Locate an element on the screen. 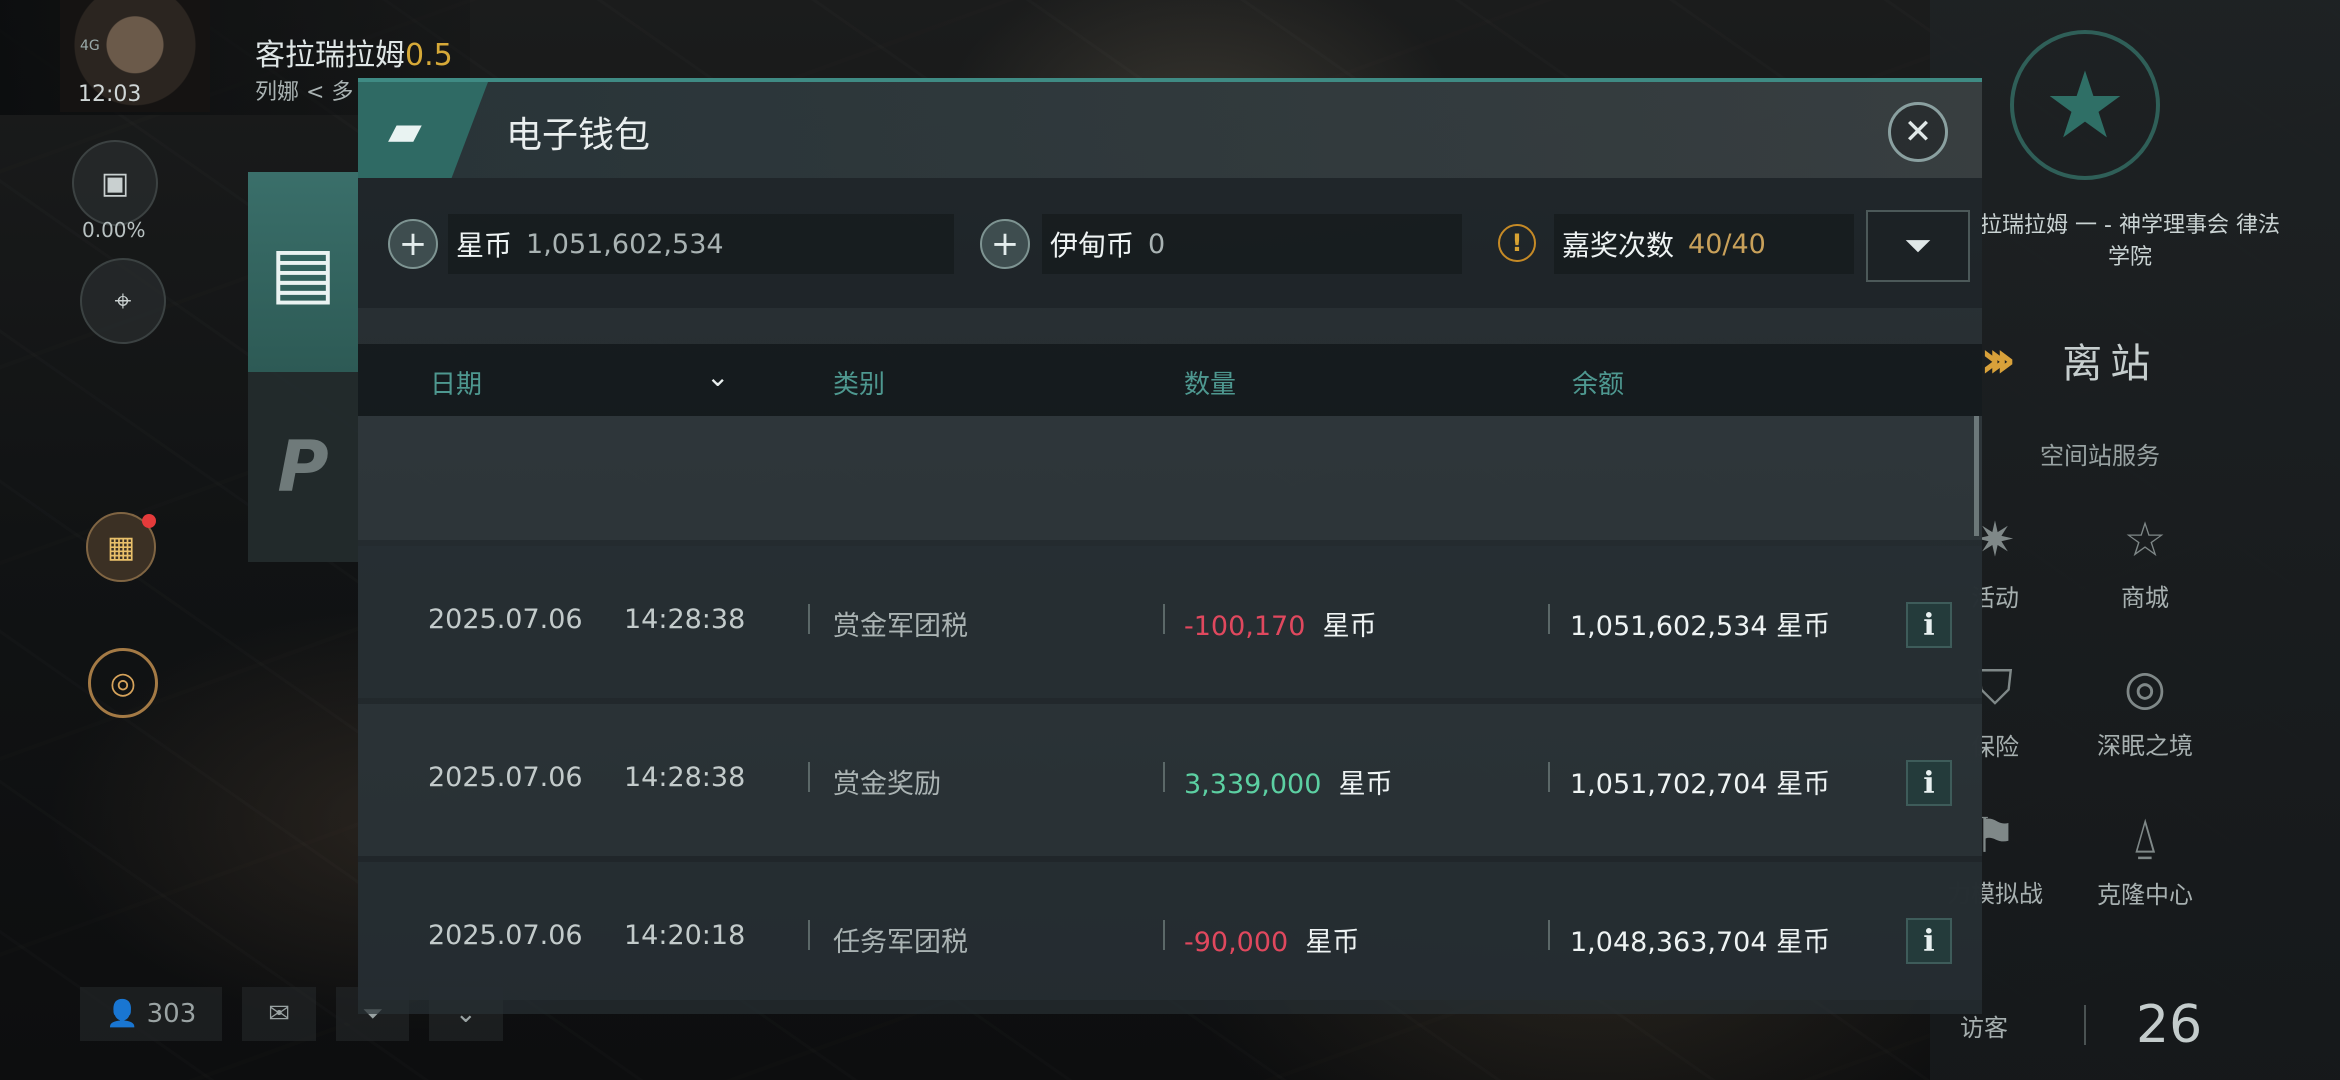  plex-balance: 伊甸币 0 is located at coordinates (1252, 244).